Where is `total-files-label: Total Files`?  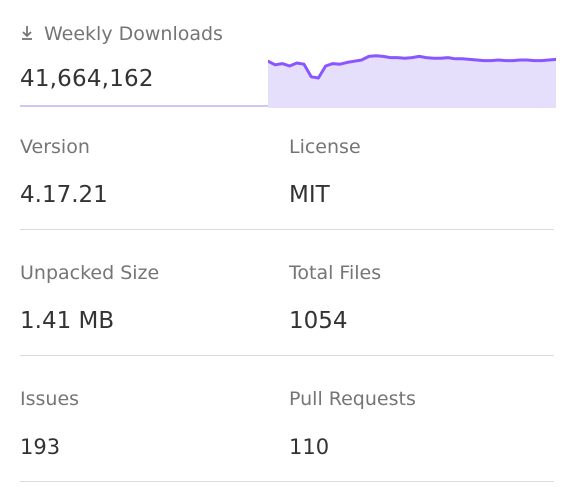
total-files-label: Total Files is located at coordinates (335, 273).